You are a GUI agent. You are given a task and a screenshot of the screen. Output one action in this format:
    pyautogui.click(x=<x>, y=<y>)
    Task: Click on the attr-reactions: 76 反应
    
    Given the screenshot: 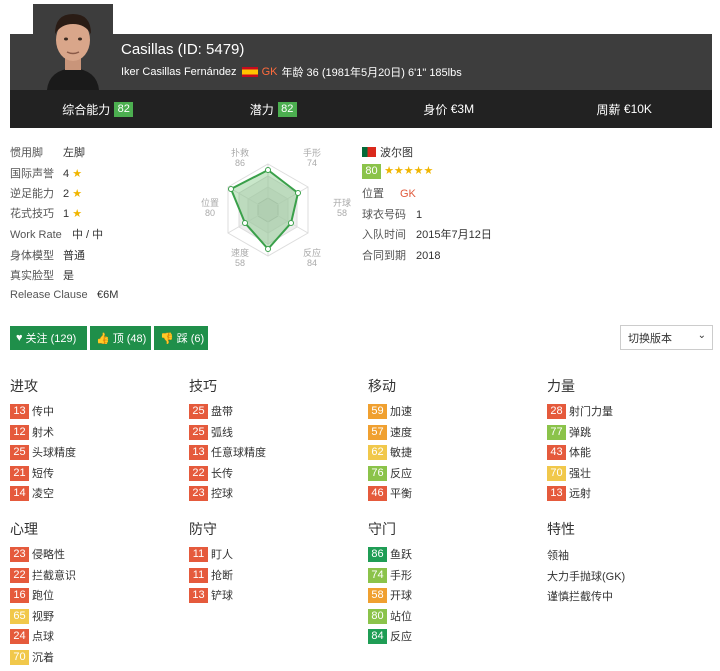 What is the action you would take?
    pyautogui.click(x=390, y=473)
    